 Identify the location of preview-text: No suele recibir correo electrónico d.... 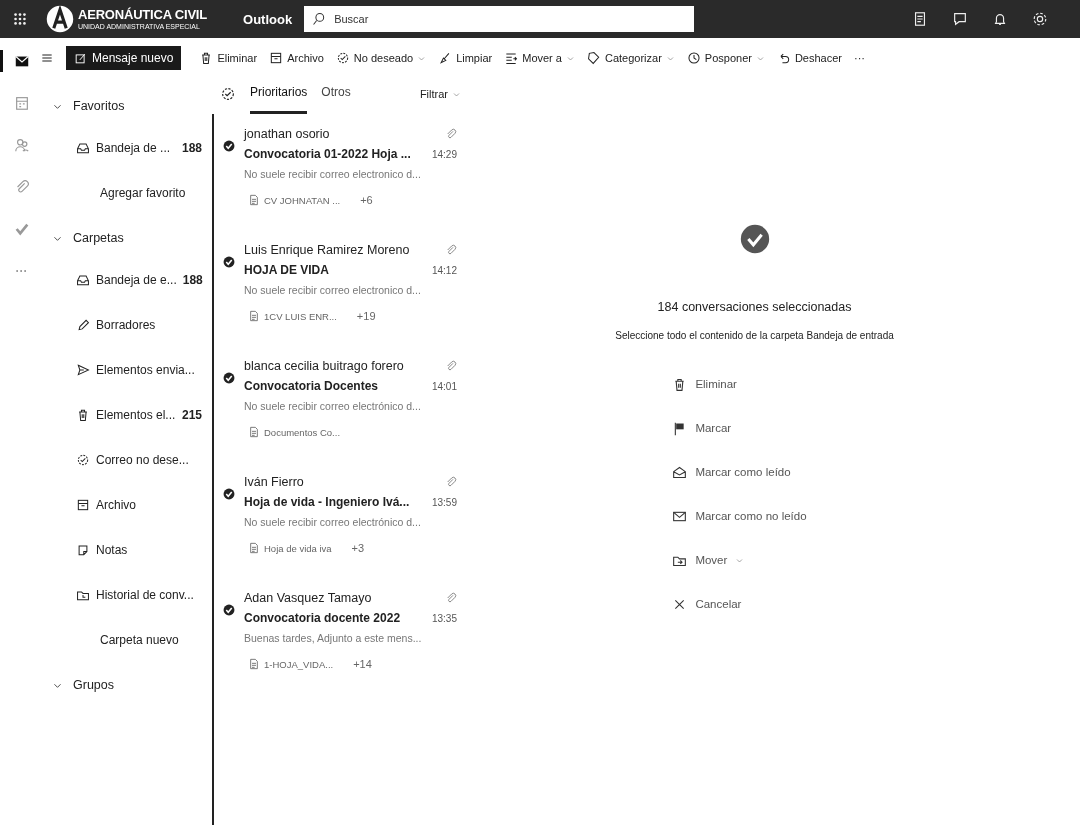
(333, 522).